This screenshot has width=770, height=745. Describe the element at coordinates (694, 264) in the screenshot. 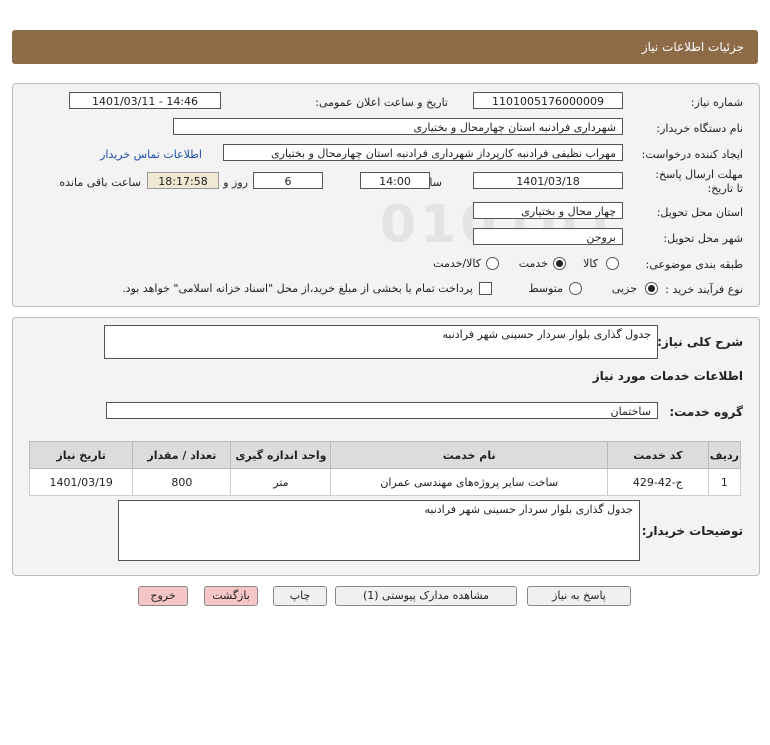

I see `category-label: طبقه بندی موضوعی:` at that location.